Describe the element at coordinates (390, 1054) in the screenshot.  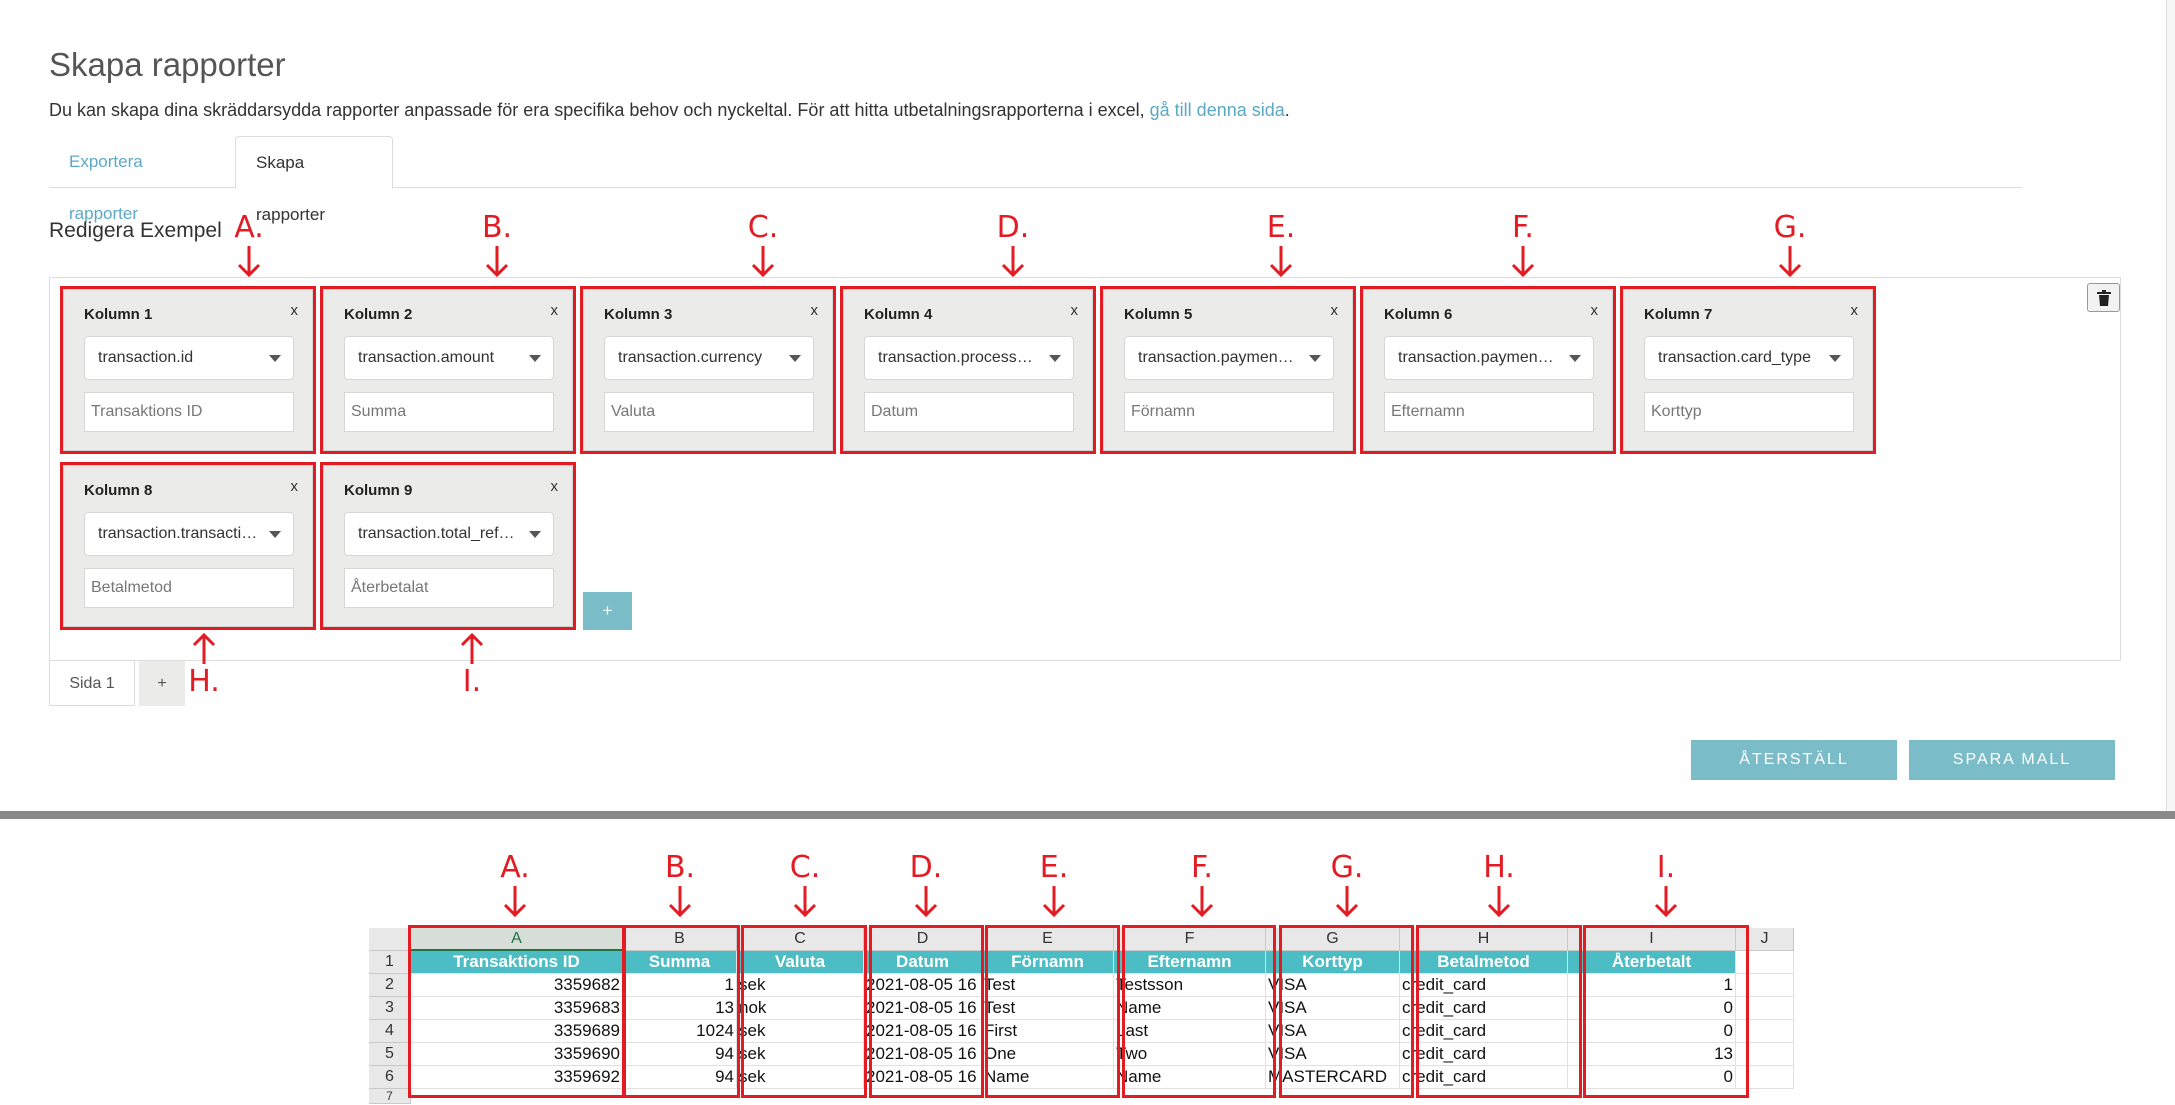
I see `sheet-row-number: 5` at that location.